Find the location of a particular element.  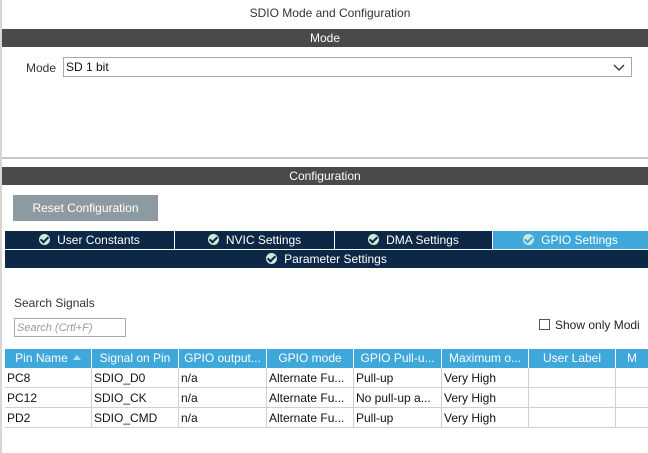

column-header-modified: M is located at coordinates (632, 358).